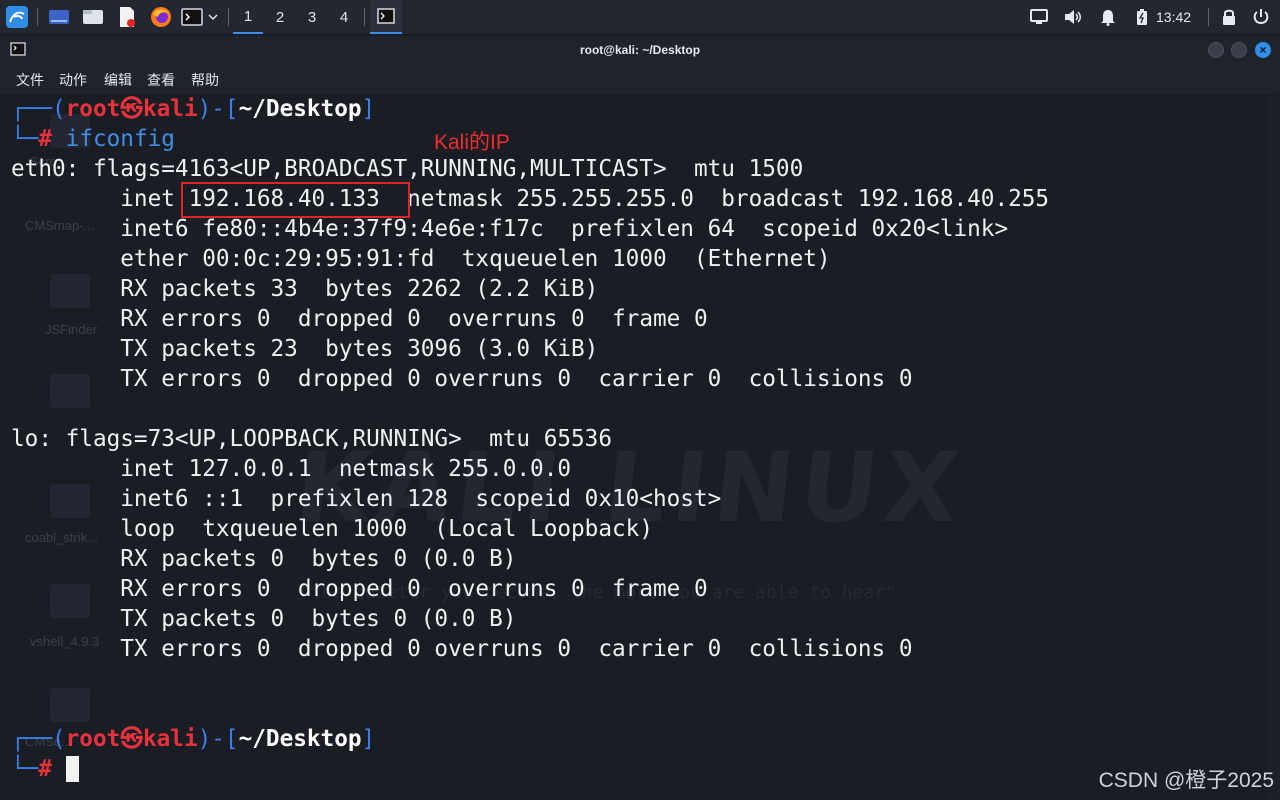  Describe the element at coordinates (192, 17) in the screenshot. I see `terminal-icon` at that location.